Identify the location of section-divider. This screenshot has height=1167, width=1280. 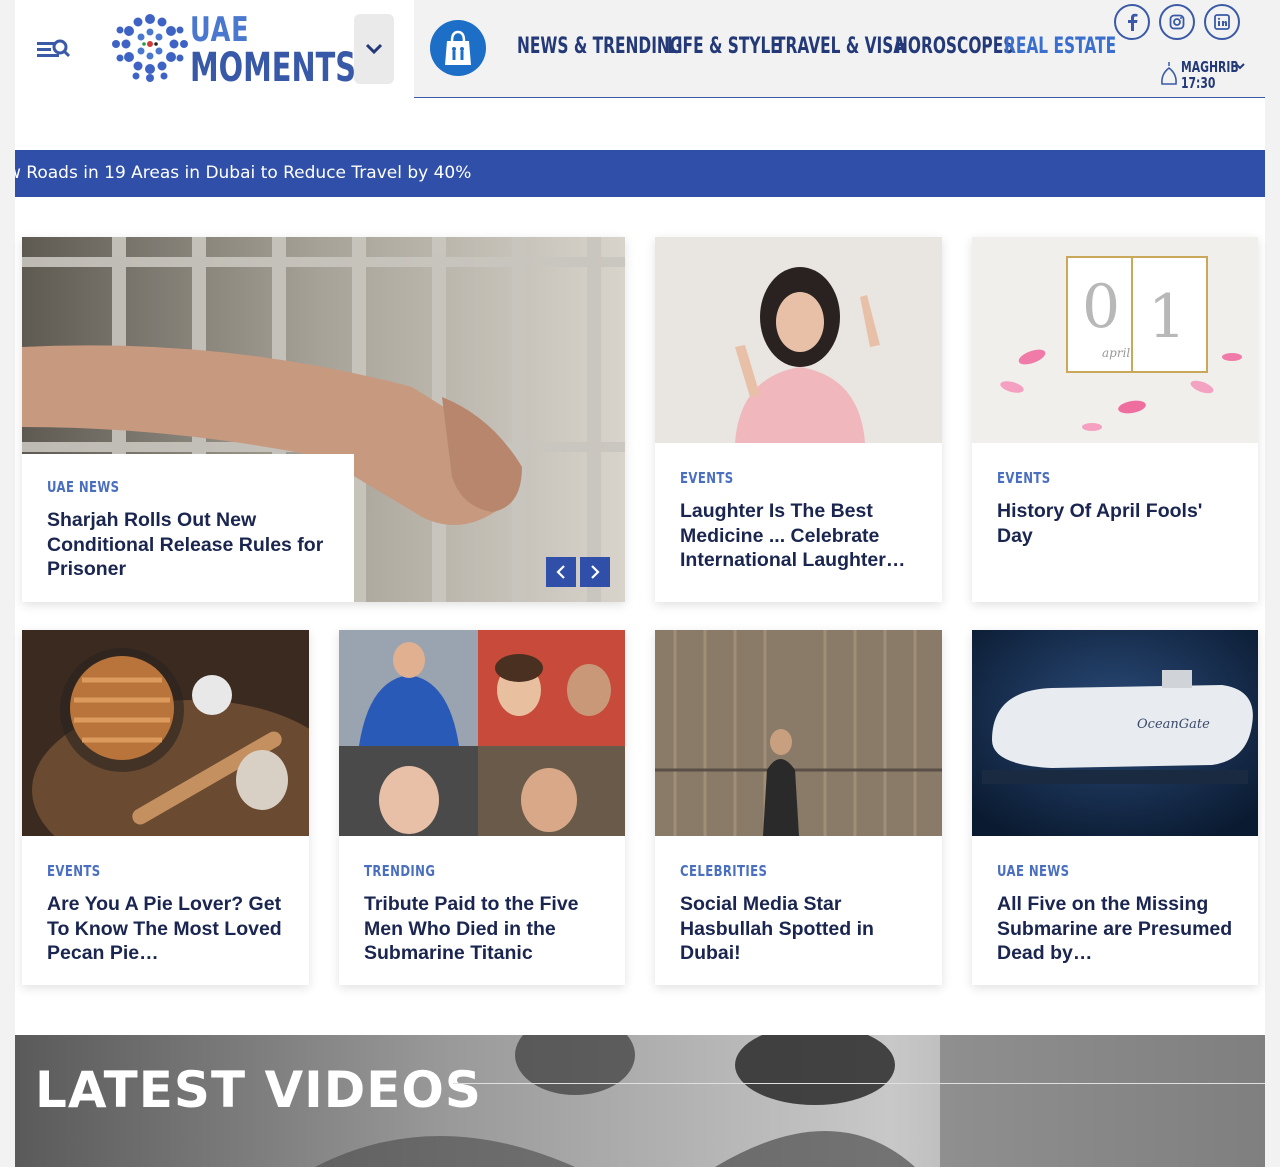
(859, 1083).